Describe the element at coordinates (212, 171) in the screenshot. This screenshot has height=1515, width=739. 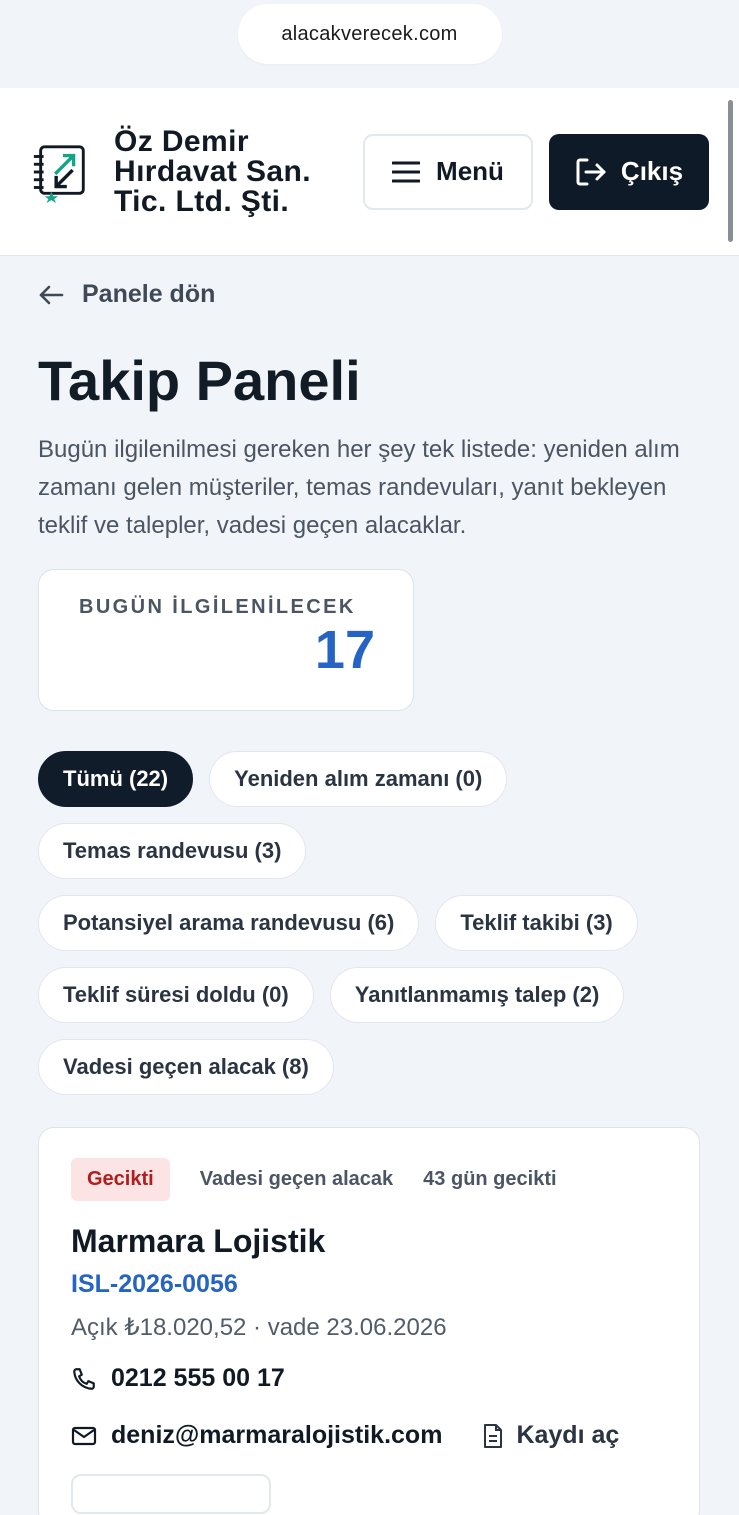
I see `company-name: Öz Demir Hırdavat San. Tic. Ltd. Şti.` at that location.